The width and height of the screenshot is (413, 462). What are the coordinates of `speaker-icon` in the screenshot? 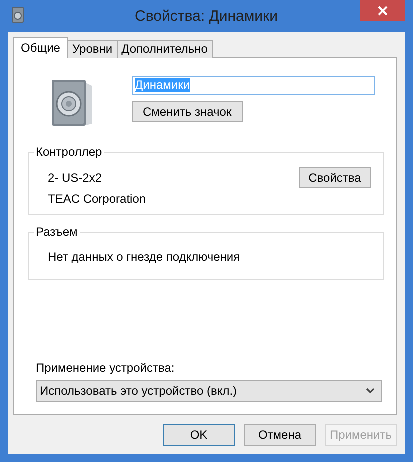 It's located at (18, 15).